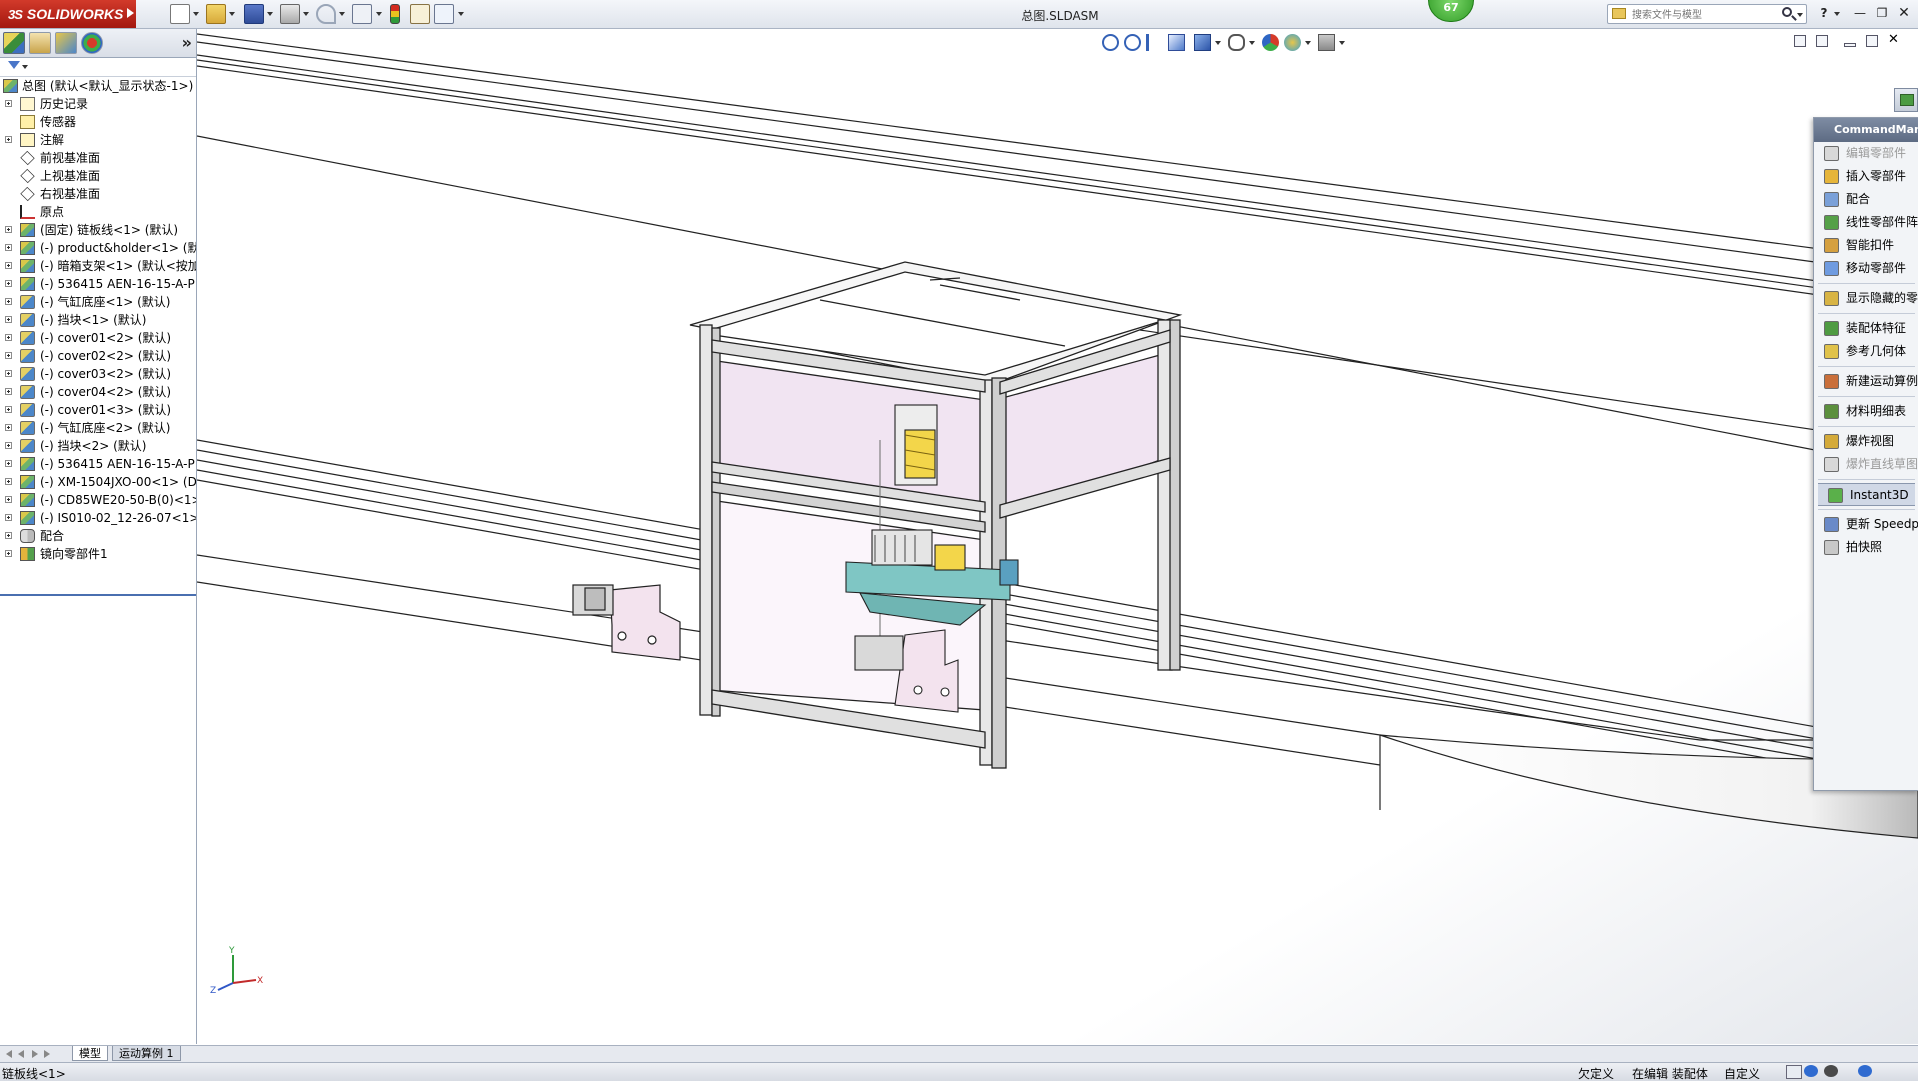  I want to click on tree-item: (-) XM-1504JXO-00<1> (D, so click(98, 482).